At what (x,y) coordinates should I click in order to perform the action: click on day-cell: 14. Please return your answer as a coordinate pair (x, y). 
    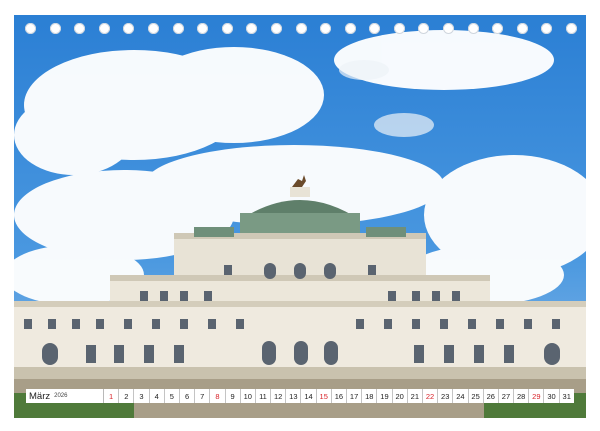
    Looking at the image, I should click on (309, 396).